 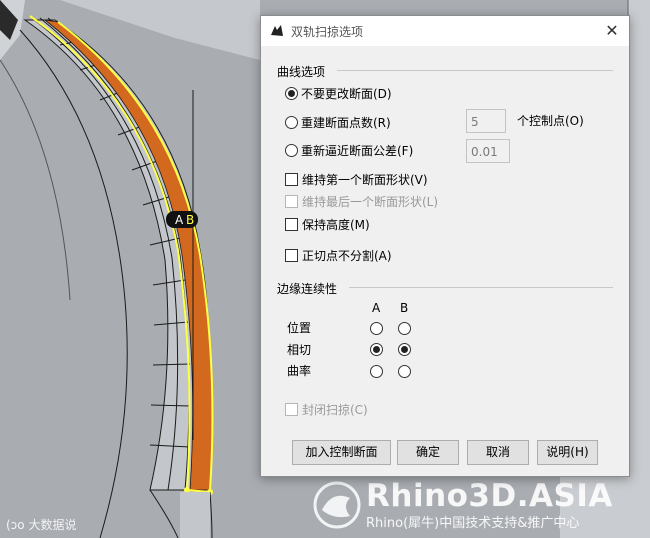 What do you see at coordinates (486, 121) in the screenshot?
I see `rebuild-points-input: 5` at bounding box center [486, 121].